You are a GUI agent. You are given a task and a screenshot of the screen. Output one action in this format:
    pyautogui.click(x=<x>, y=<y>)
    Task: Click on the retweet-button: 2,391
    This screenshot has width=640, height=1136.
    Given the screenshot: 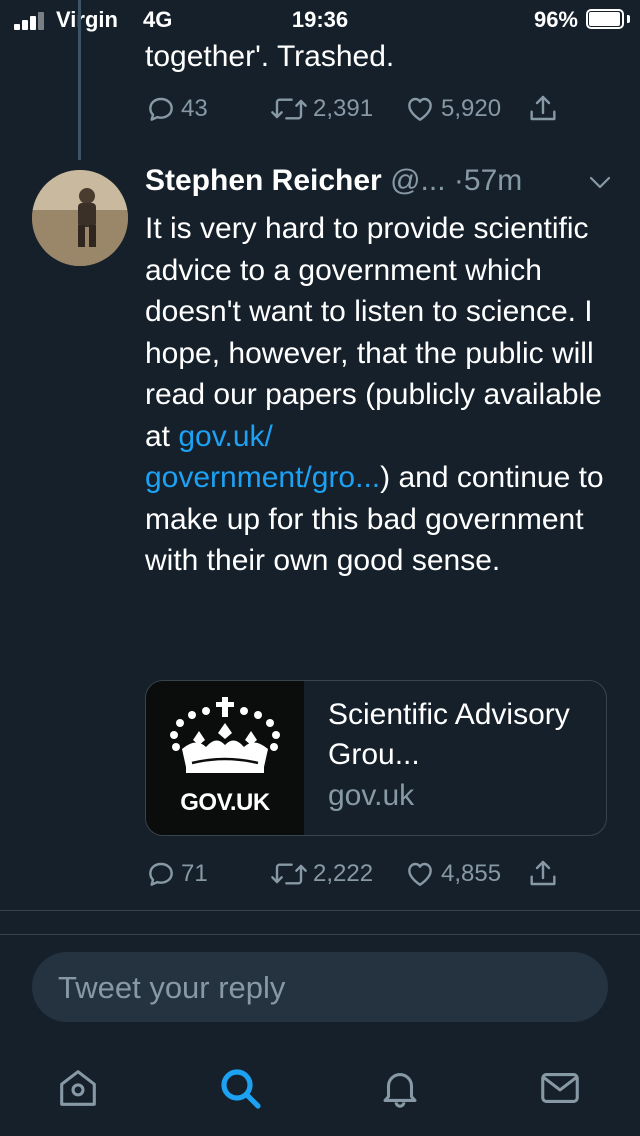 What is the action you would take?
    pyautogui.click(x=321, y=109)
    